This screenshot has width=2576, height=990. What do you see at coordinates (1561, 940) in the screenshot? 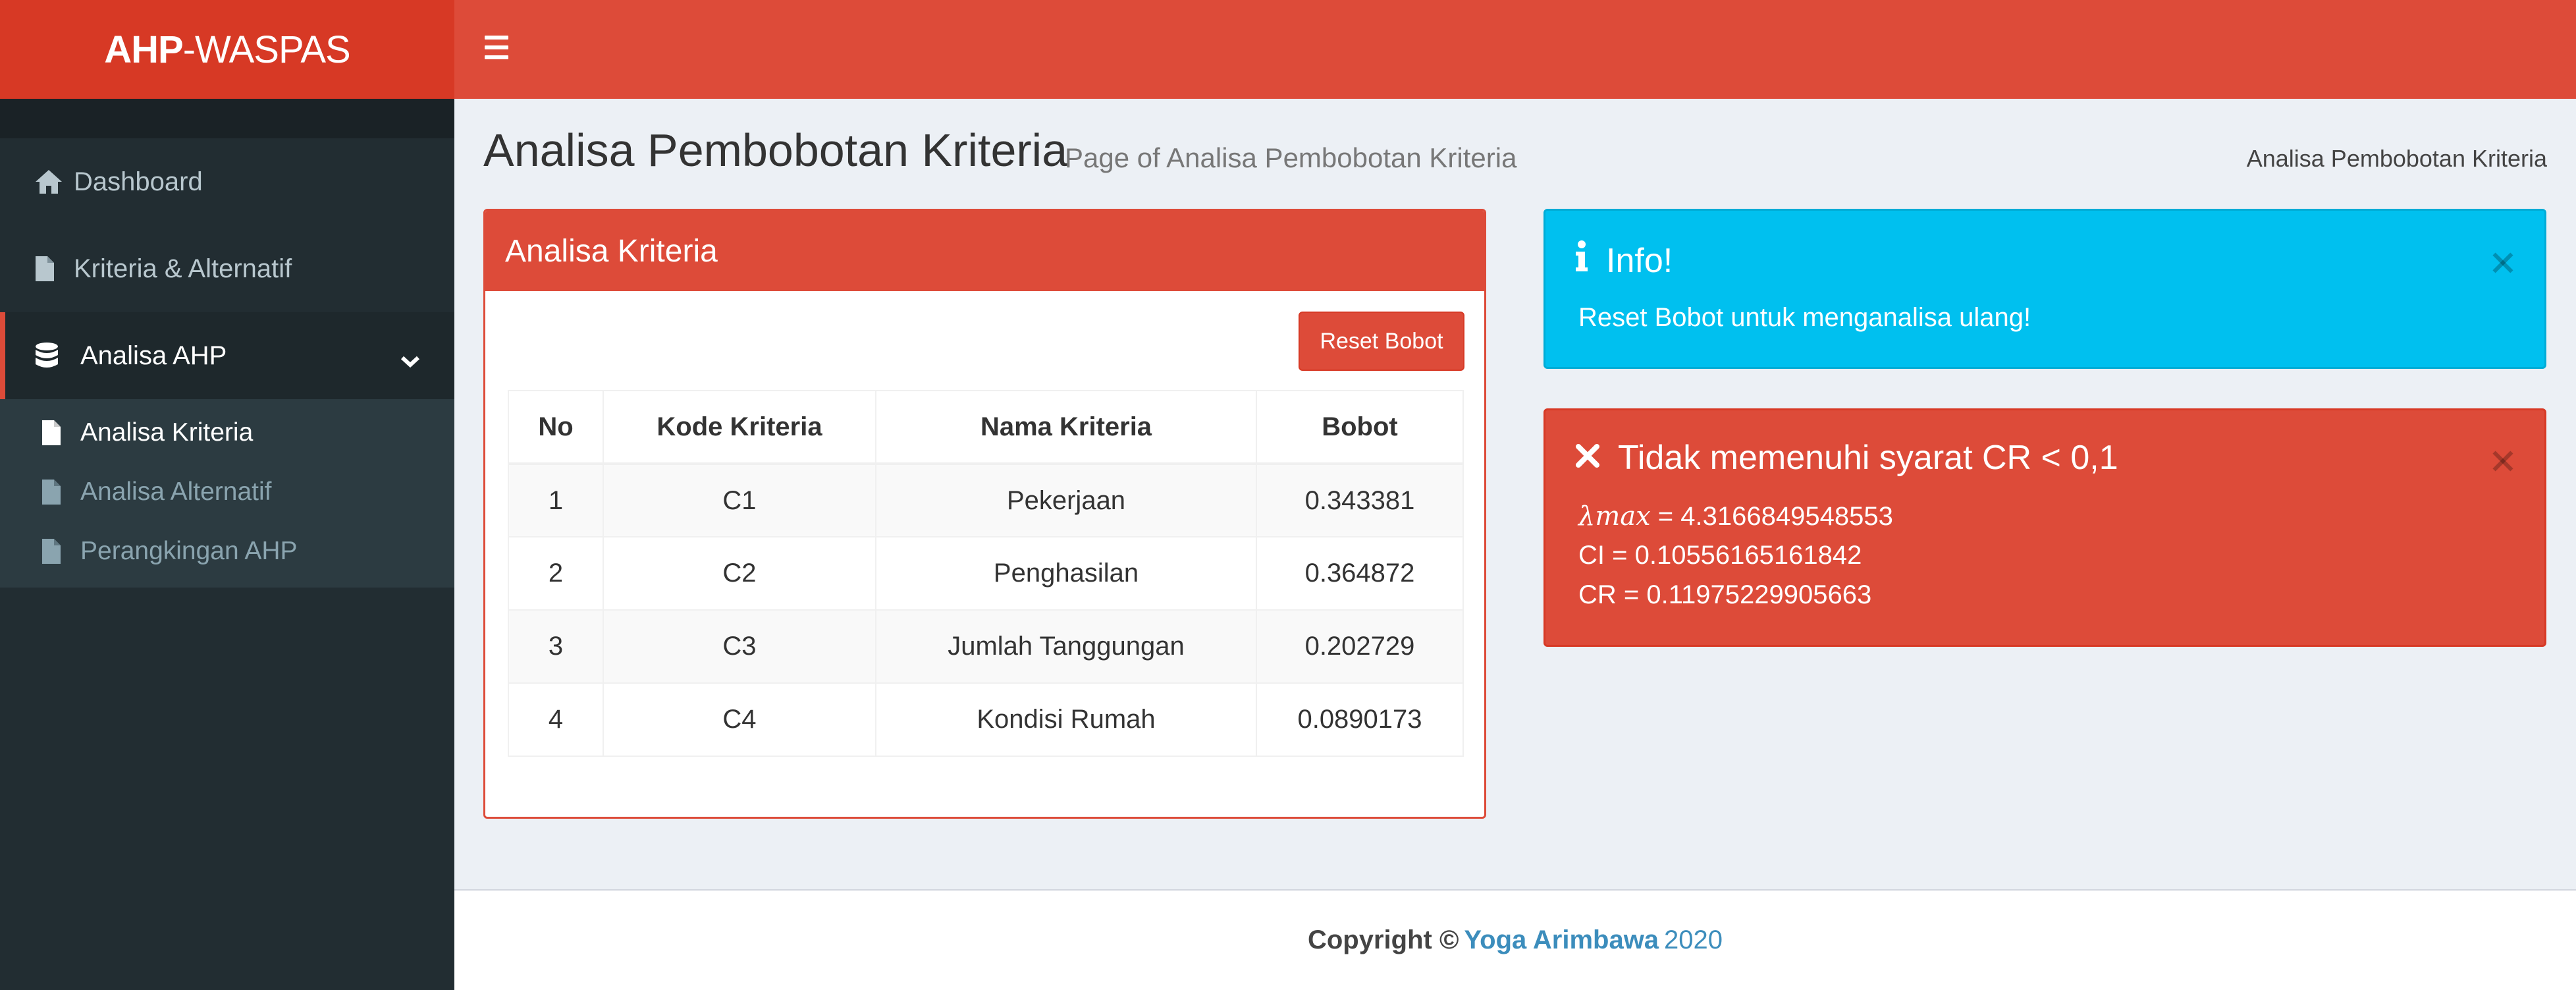
I see `author-link: Yoga Arimbawa` at bounding box center [1561, 940].